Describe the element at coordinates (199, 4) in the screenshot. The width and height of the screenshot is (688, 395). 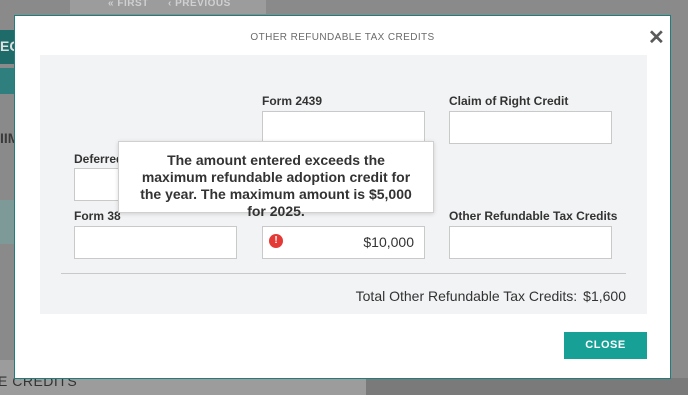
I see `nav-previous-link: ‹ PREVIOUS` at that location.